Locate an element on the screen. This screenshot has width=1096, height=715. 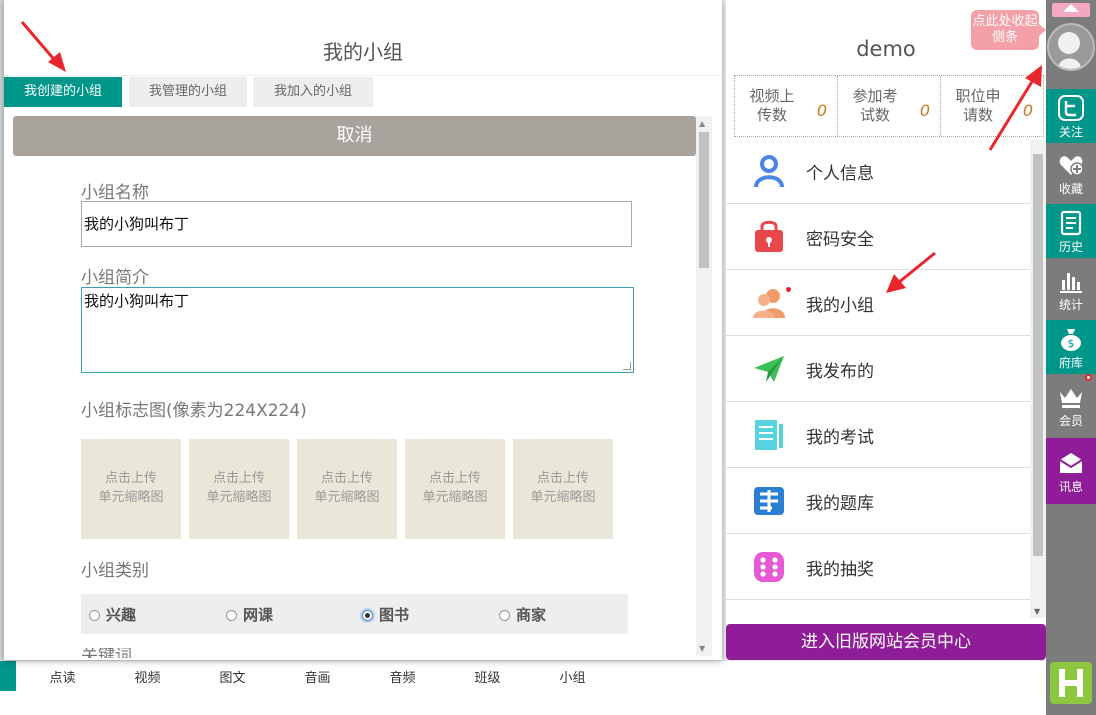
group-intro-label: 小组简介 is located at coordinates (115, 278).